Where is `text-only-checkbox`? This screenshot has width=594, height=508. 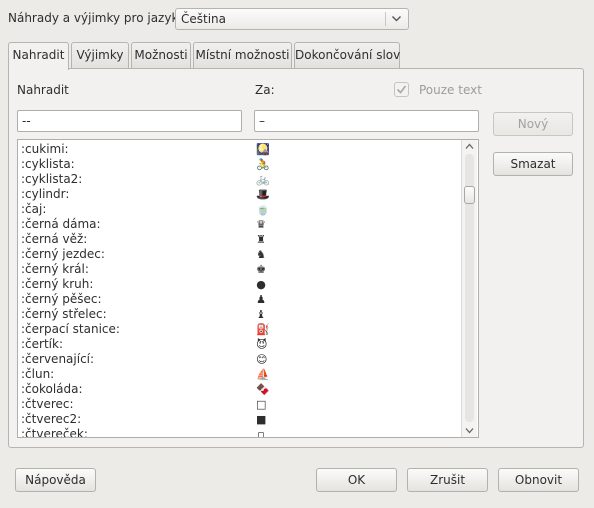
text-only-checkbox is located at coordinates (401, 89).